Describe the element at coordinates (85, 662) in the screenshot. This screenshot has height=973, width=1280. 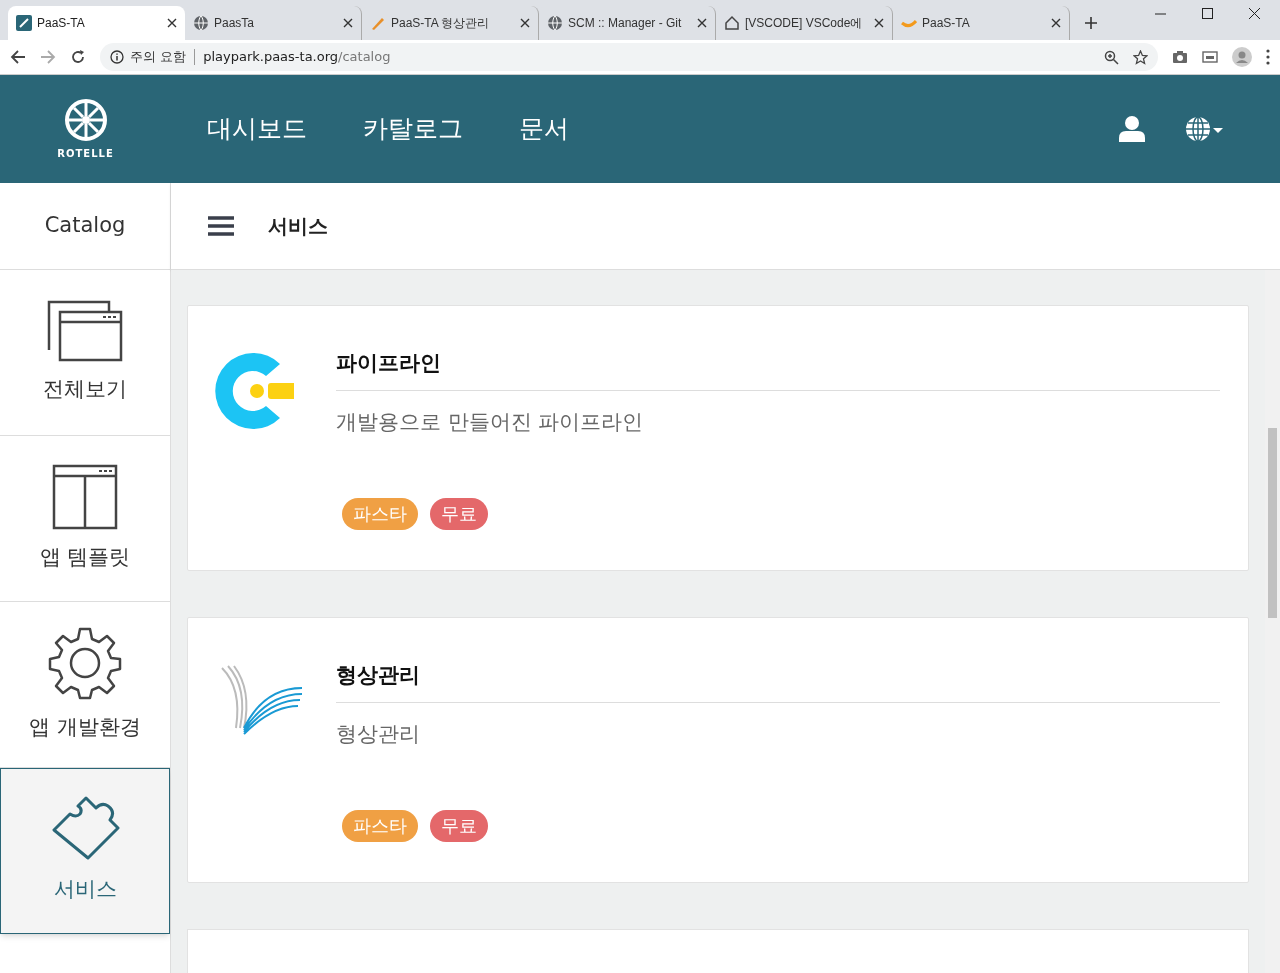
I see `gear-icon` at that location.